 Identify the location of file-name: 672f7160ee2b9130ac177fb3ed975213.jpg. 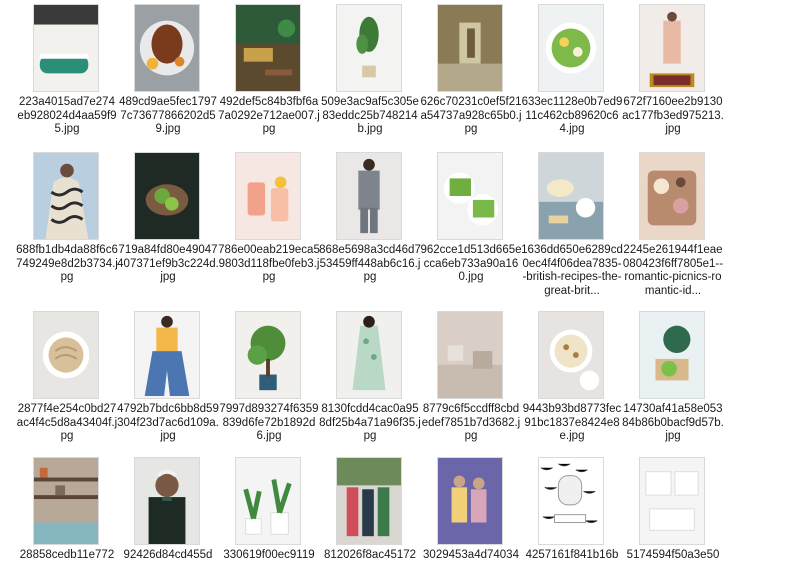
(673, 116).